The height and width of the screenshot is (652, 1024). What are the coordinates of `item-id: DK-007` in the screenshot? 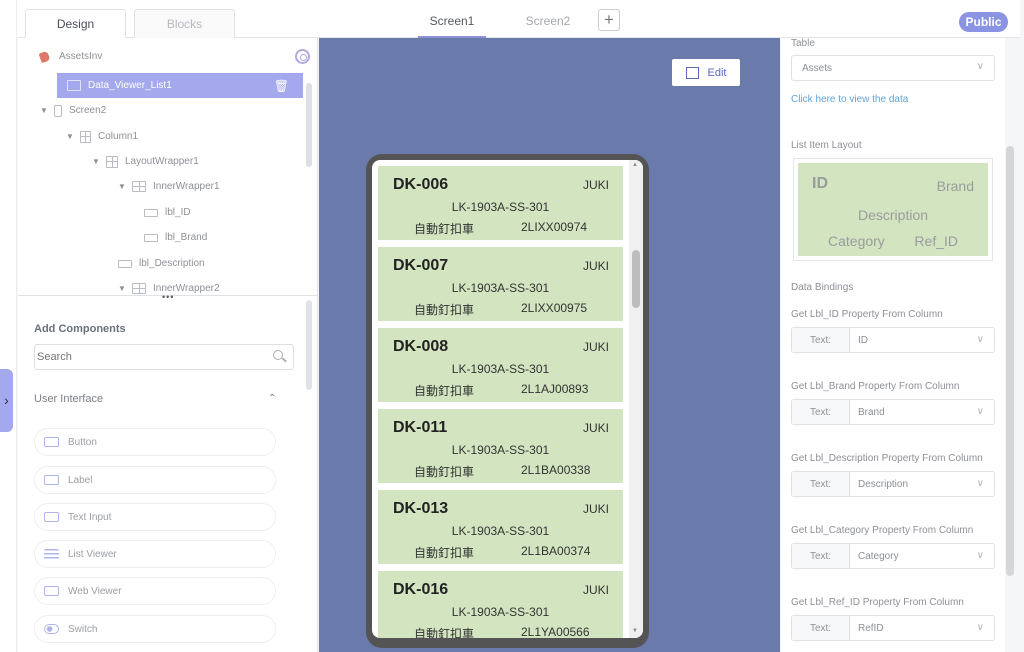 It's located at (421, 265).